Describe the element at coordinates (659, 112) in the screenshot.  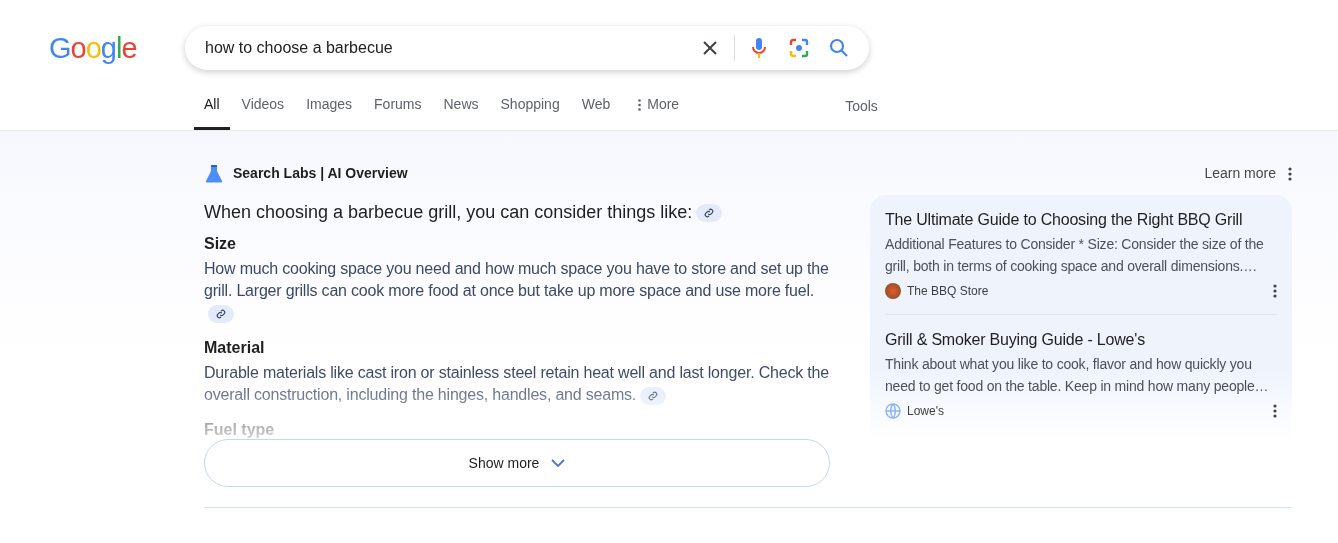
I see `more-tab: More` at that location.